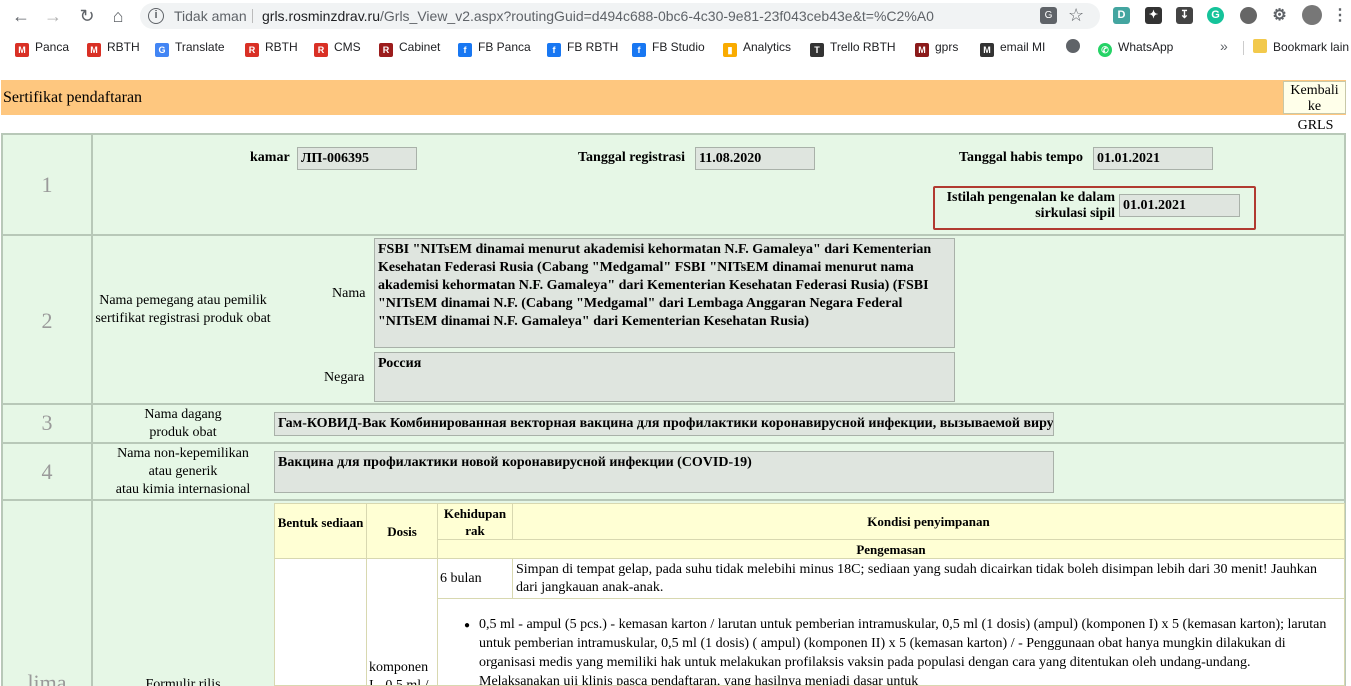 The height and width of the screenshot is (686, 1351). I want to click on more-bookmarks-icon: », so click(1224, 46).